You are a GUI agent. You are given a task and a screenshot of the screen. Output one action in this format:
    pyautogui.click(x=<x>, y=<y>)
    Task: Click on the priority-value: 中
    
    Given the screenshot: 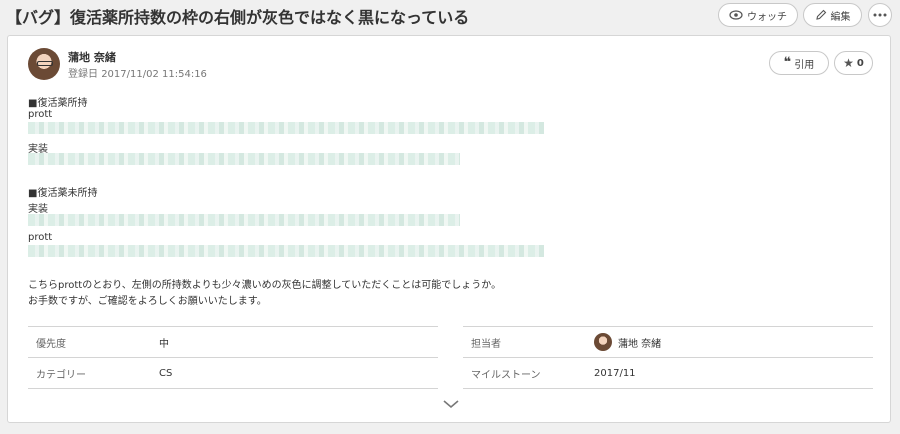 What is the action you would take?
    pyautogui.click(x=164, y=344)
    